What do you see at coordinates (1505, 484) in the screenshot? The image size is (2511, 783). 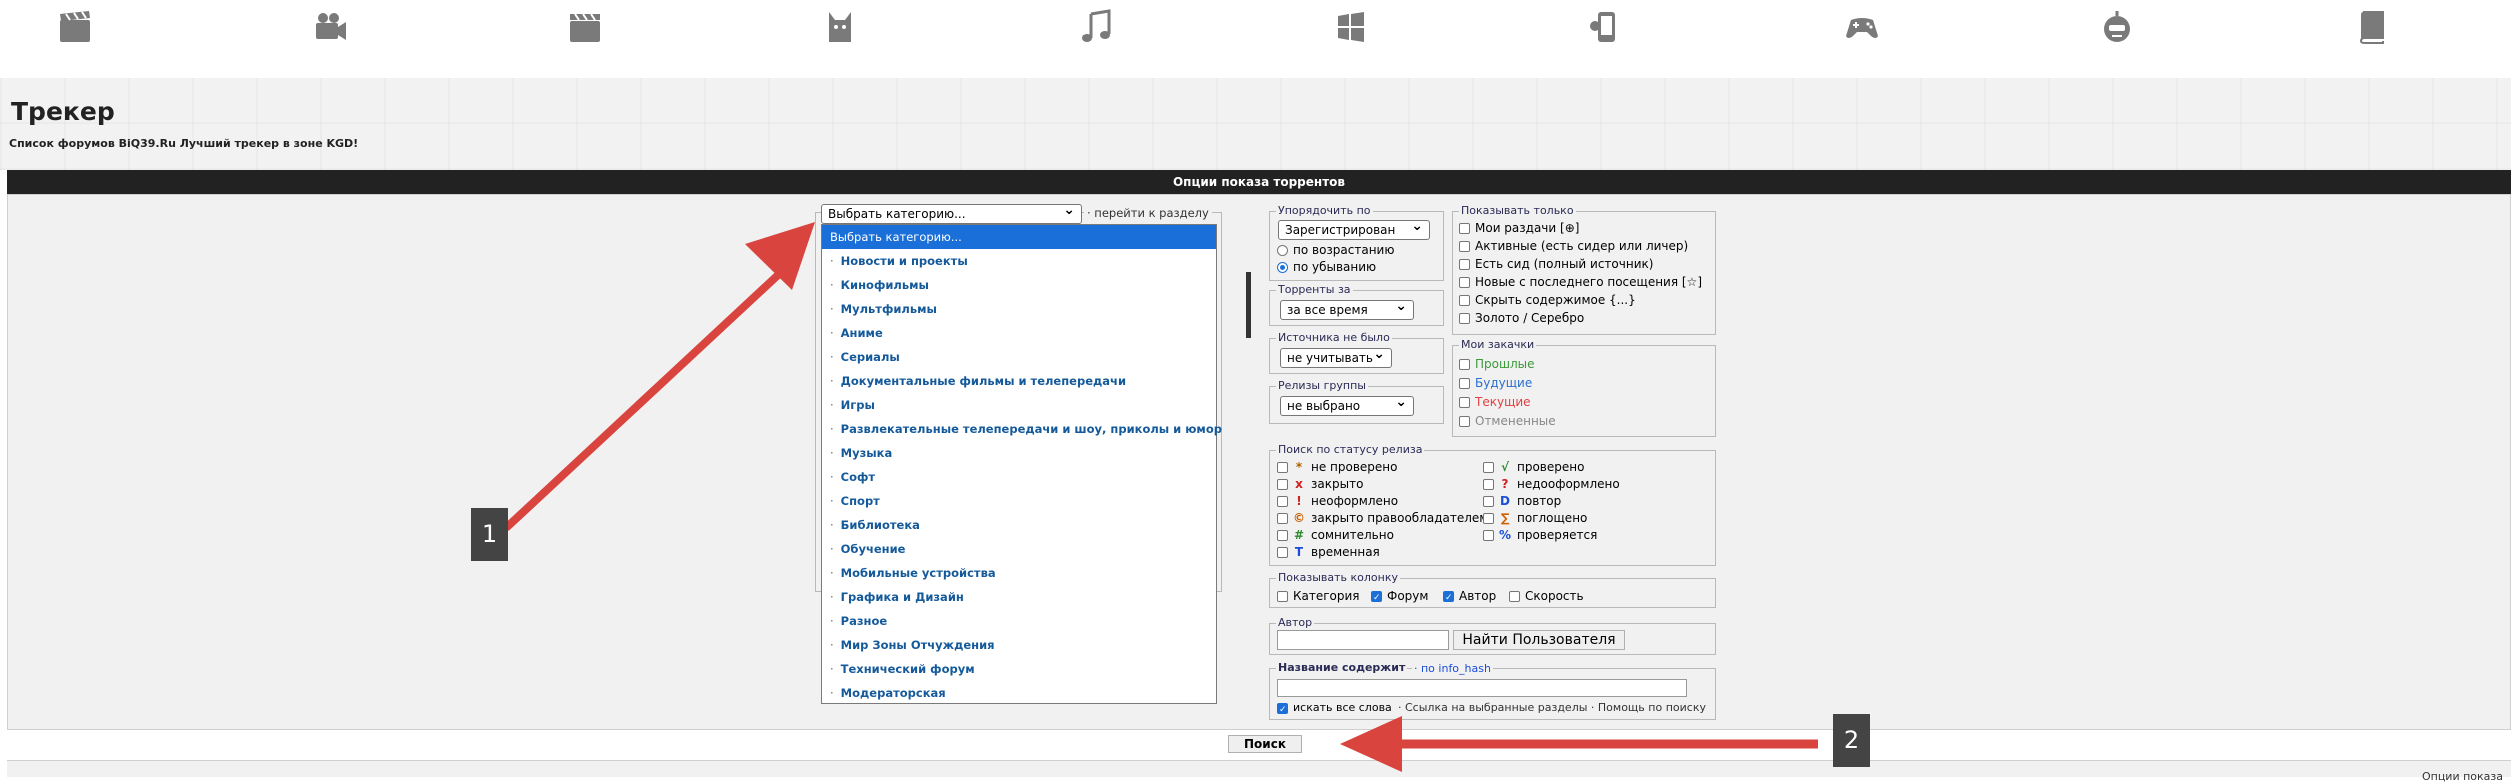 I see `status-mark-icon: ?` at bounding box center [1505, 484].